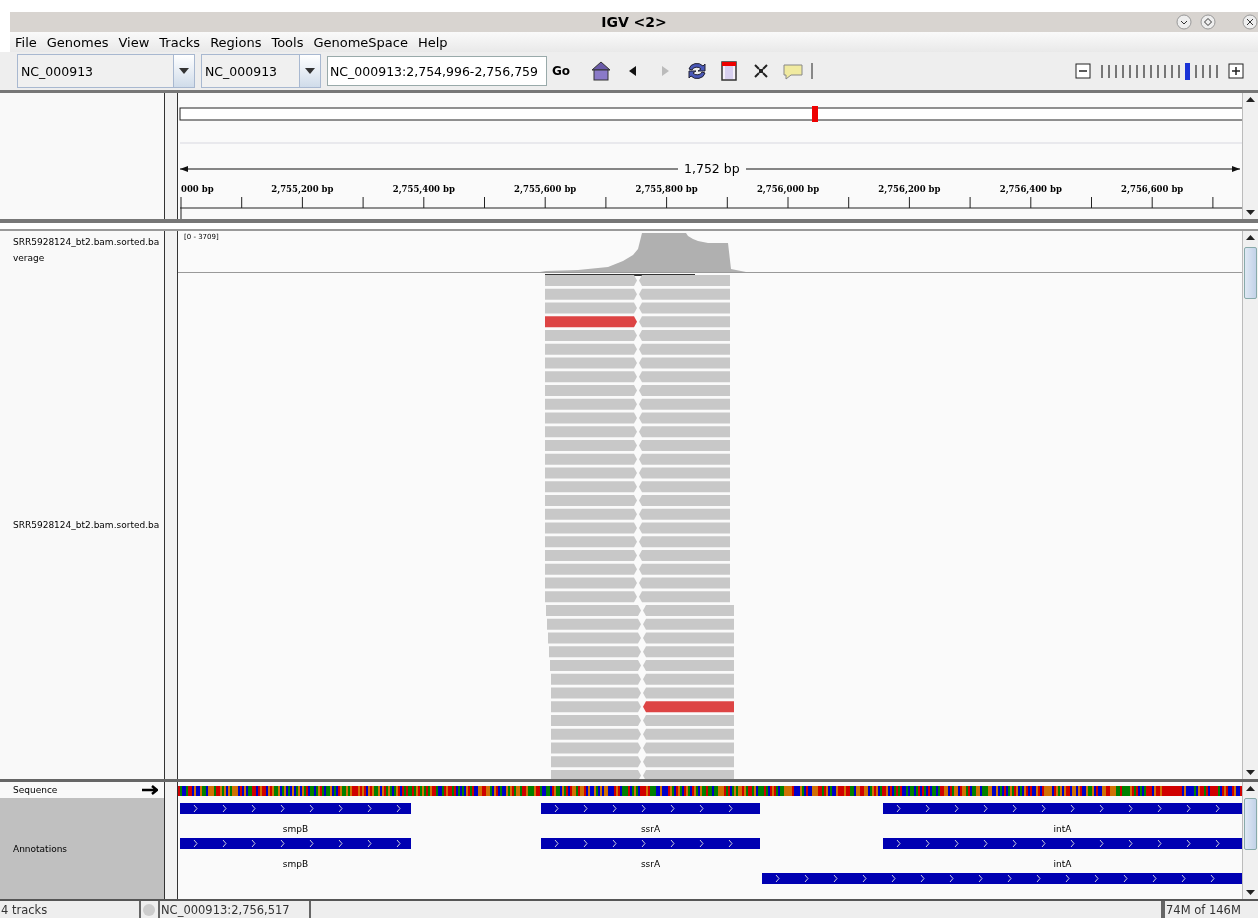 This screenshot has width=1258, height=919. Describe the element at coordinates (437, 71) in the screenshot. I see `locus-field: NC_000913:2,754,996-2,756,759` at that location.